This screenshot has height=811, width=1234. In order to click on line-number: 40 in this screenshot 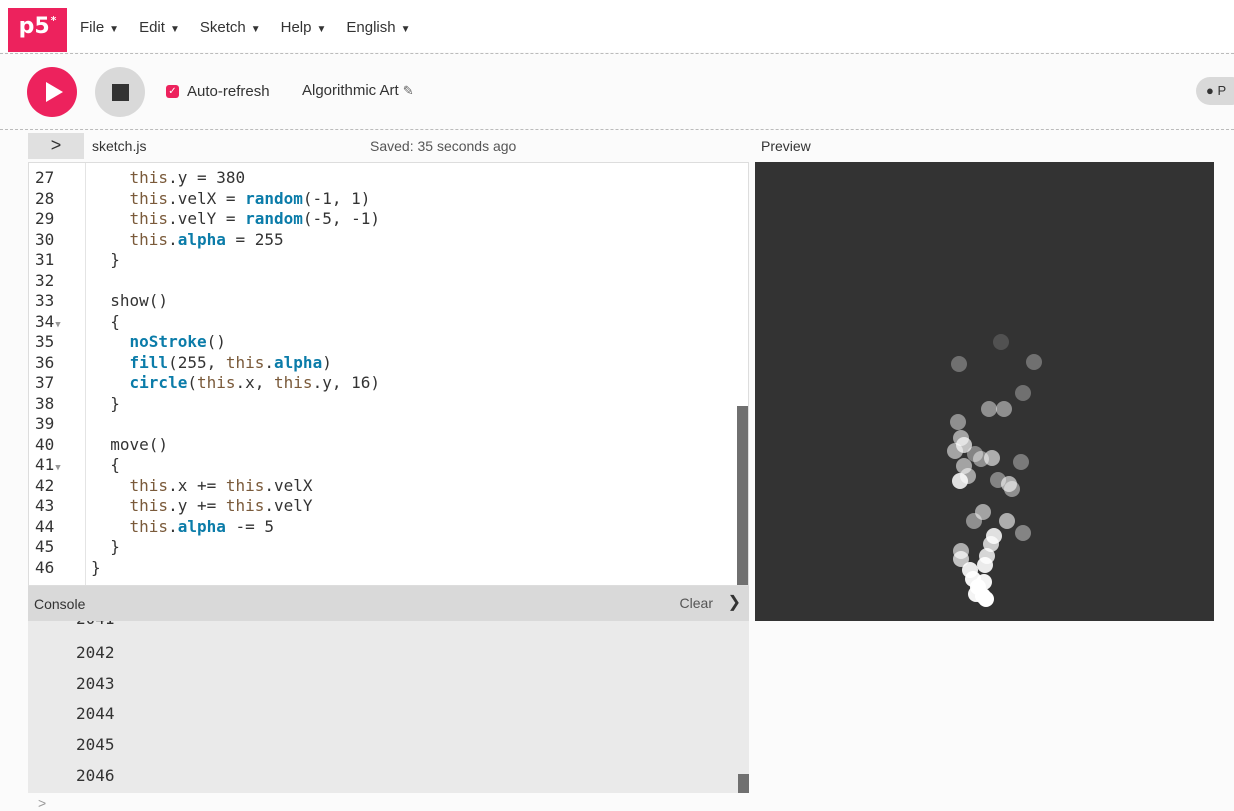, I will do `click(45, 444)`.